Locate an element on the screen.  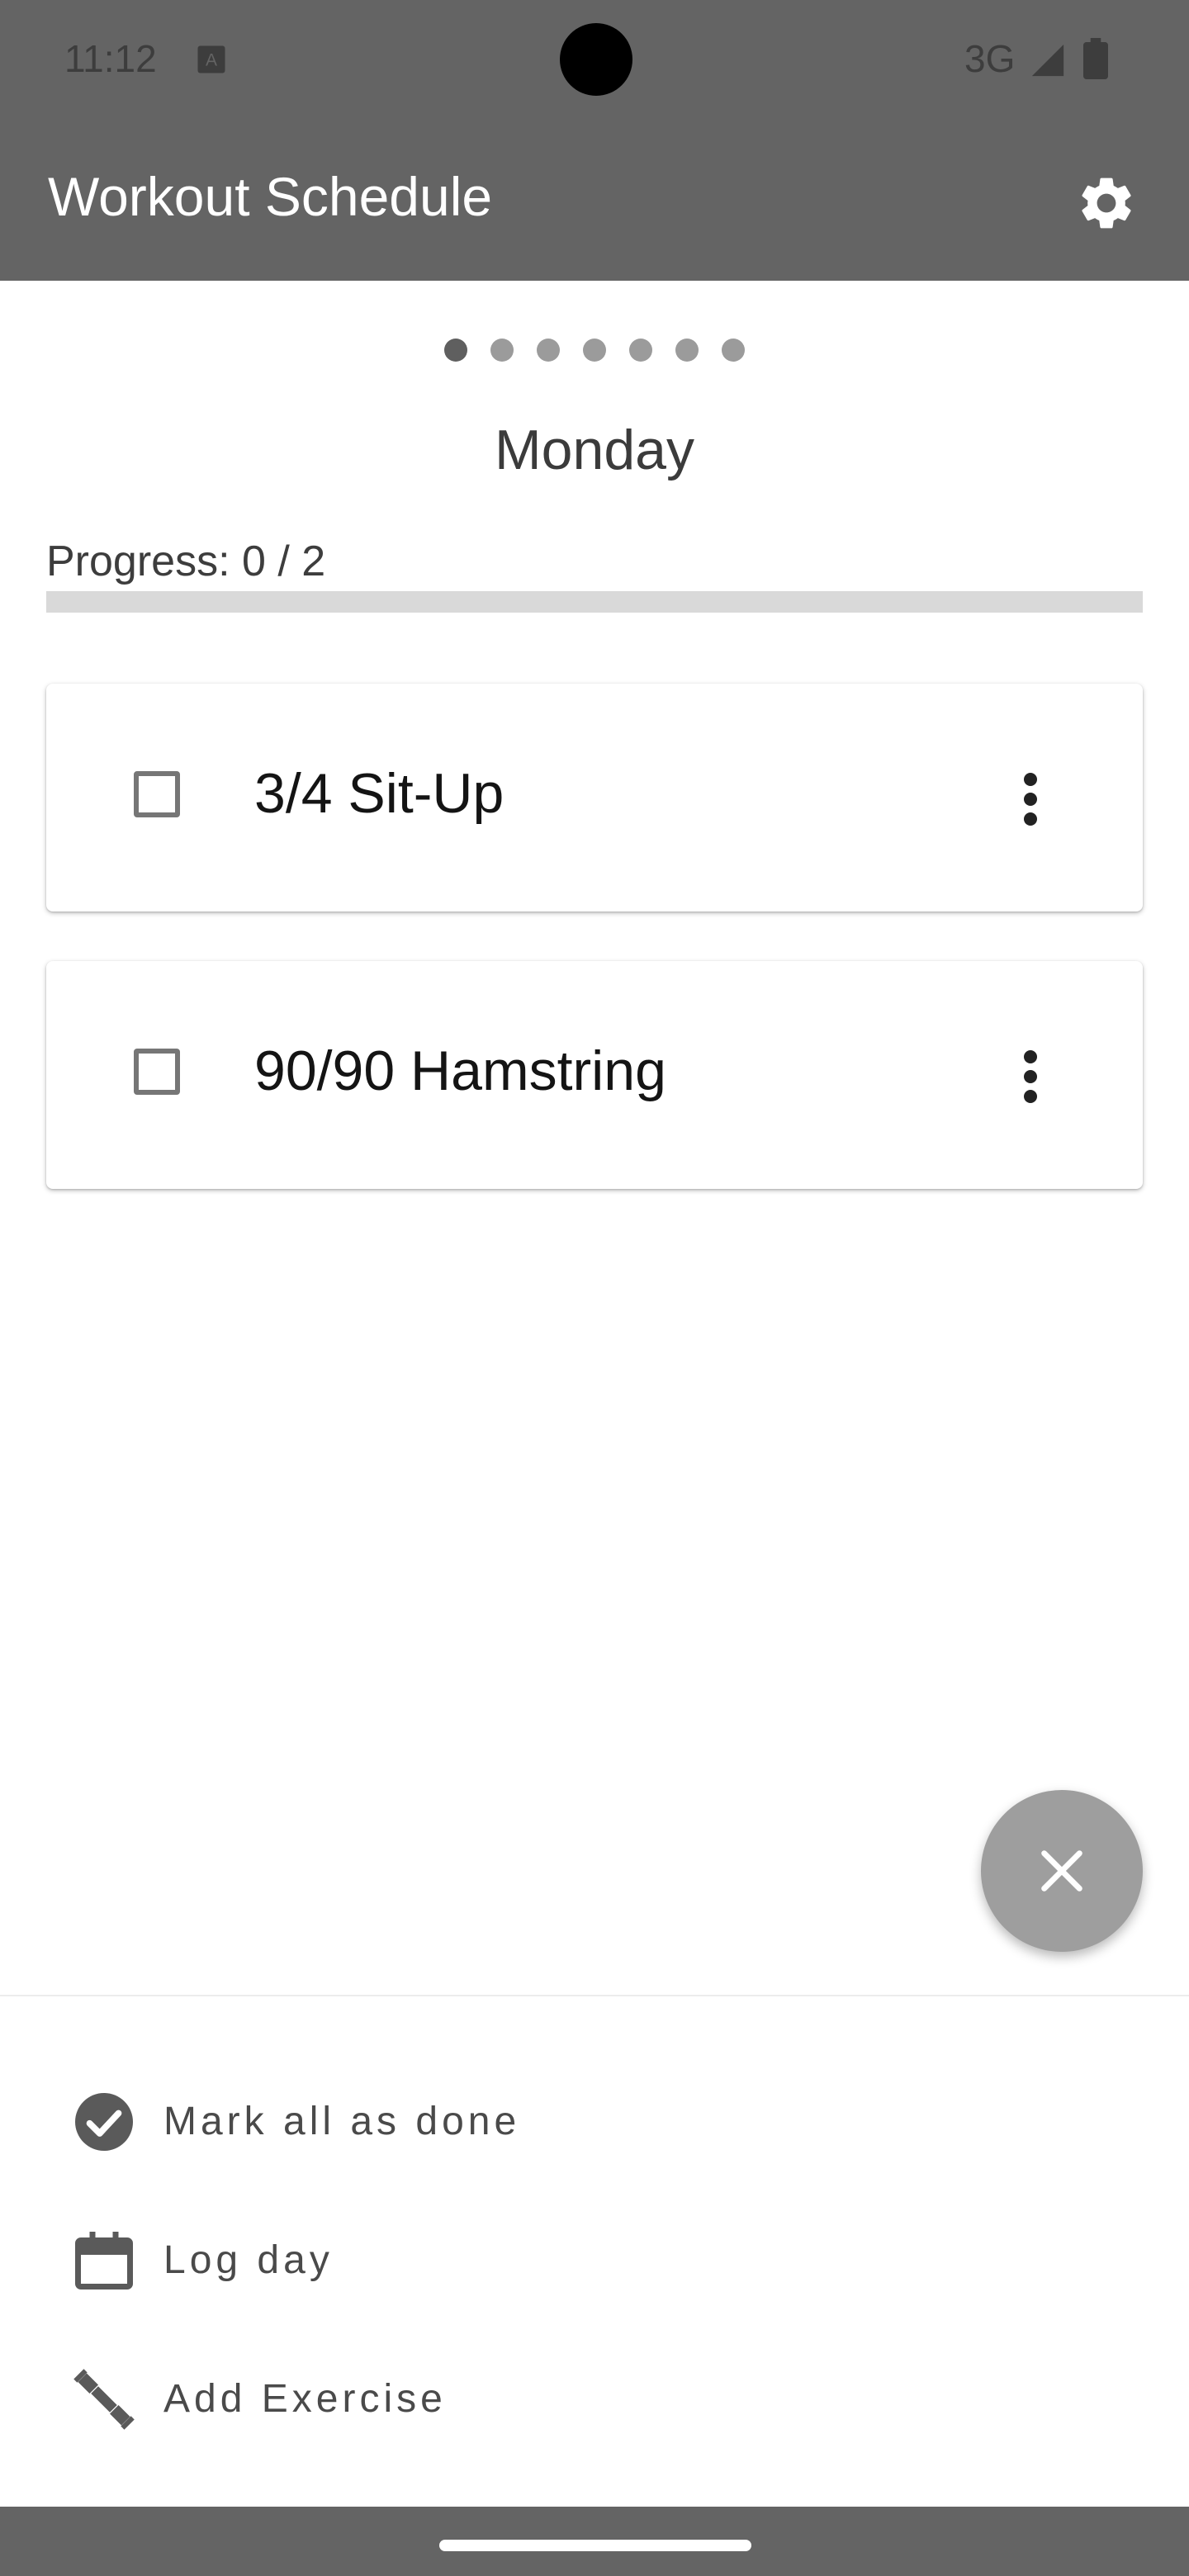
exercise-card: 90/90 Hamstring is located at coordinates (594, 1075).